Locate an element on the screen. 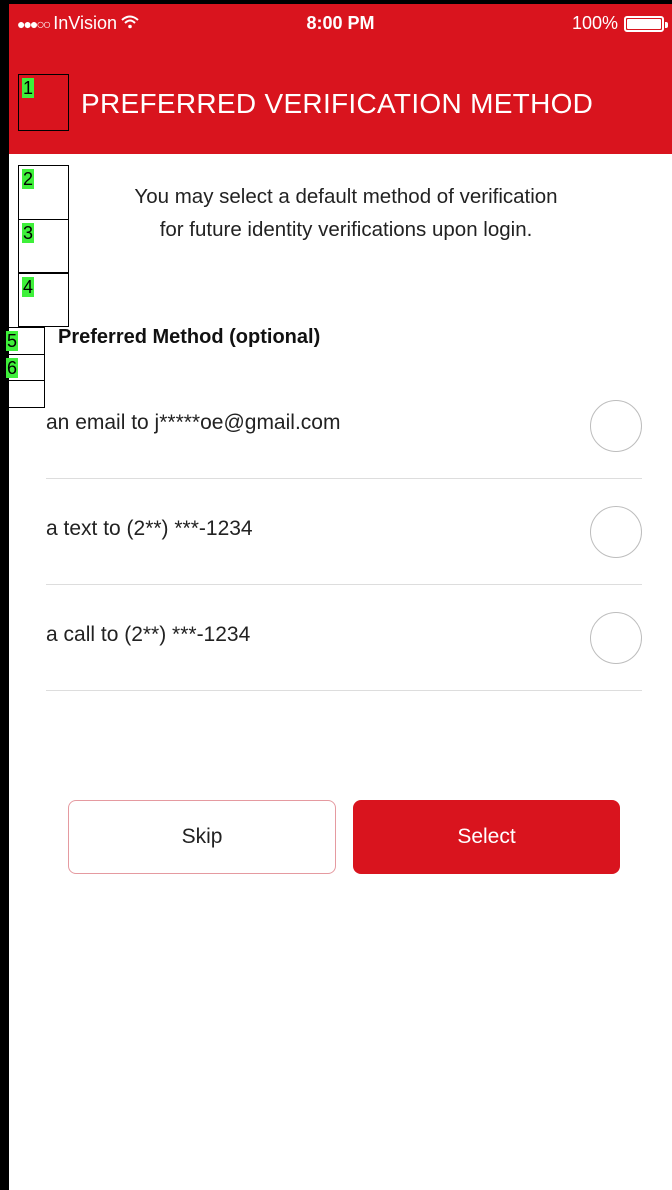  select-button: Select is located at coordinates (486, 837).